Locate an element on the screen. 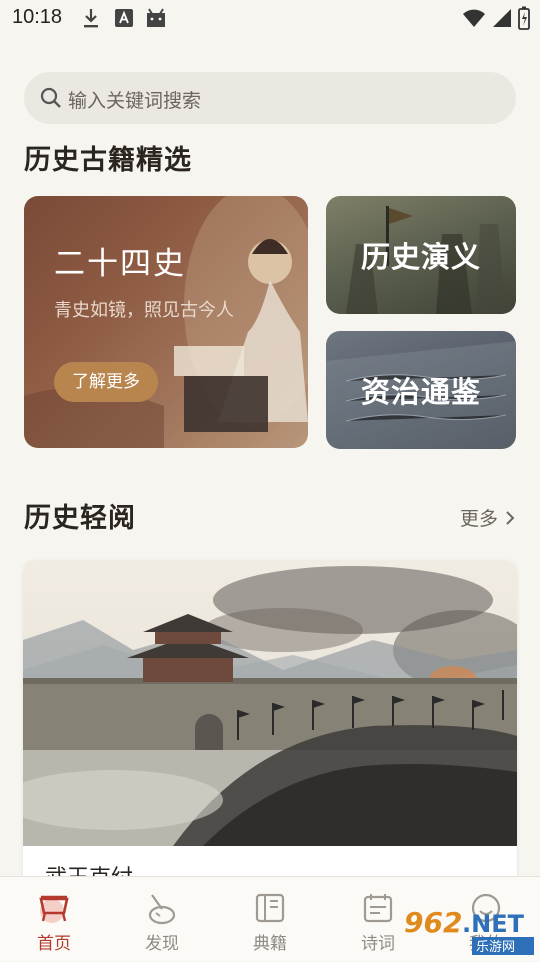 The image size is (540, 962). watermark-logo: 962 .NET 乐游网 is located at coordinates (469, 929).